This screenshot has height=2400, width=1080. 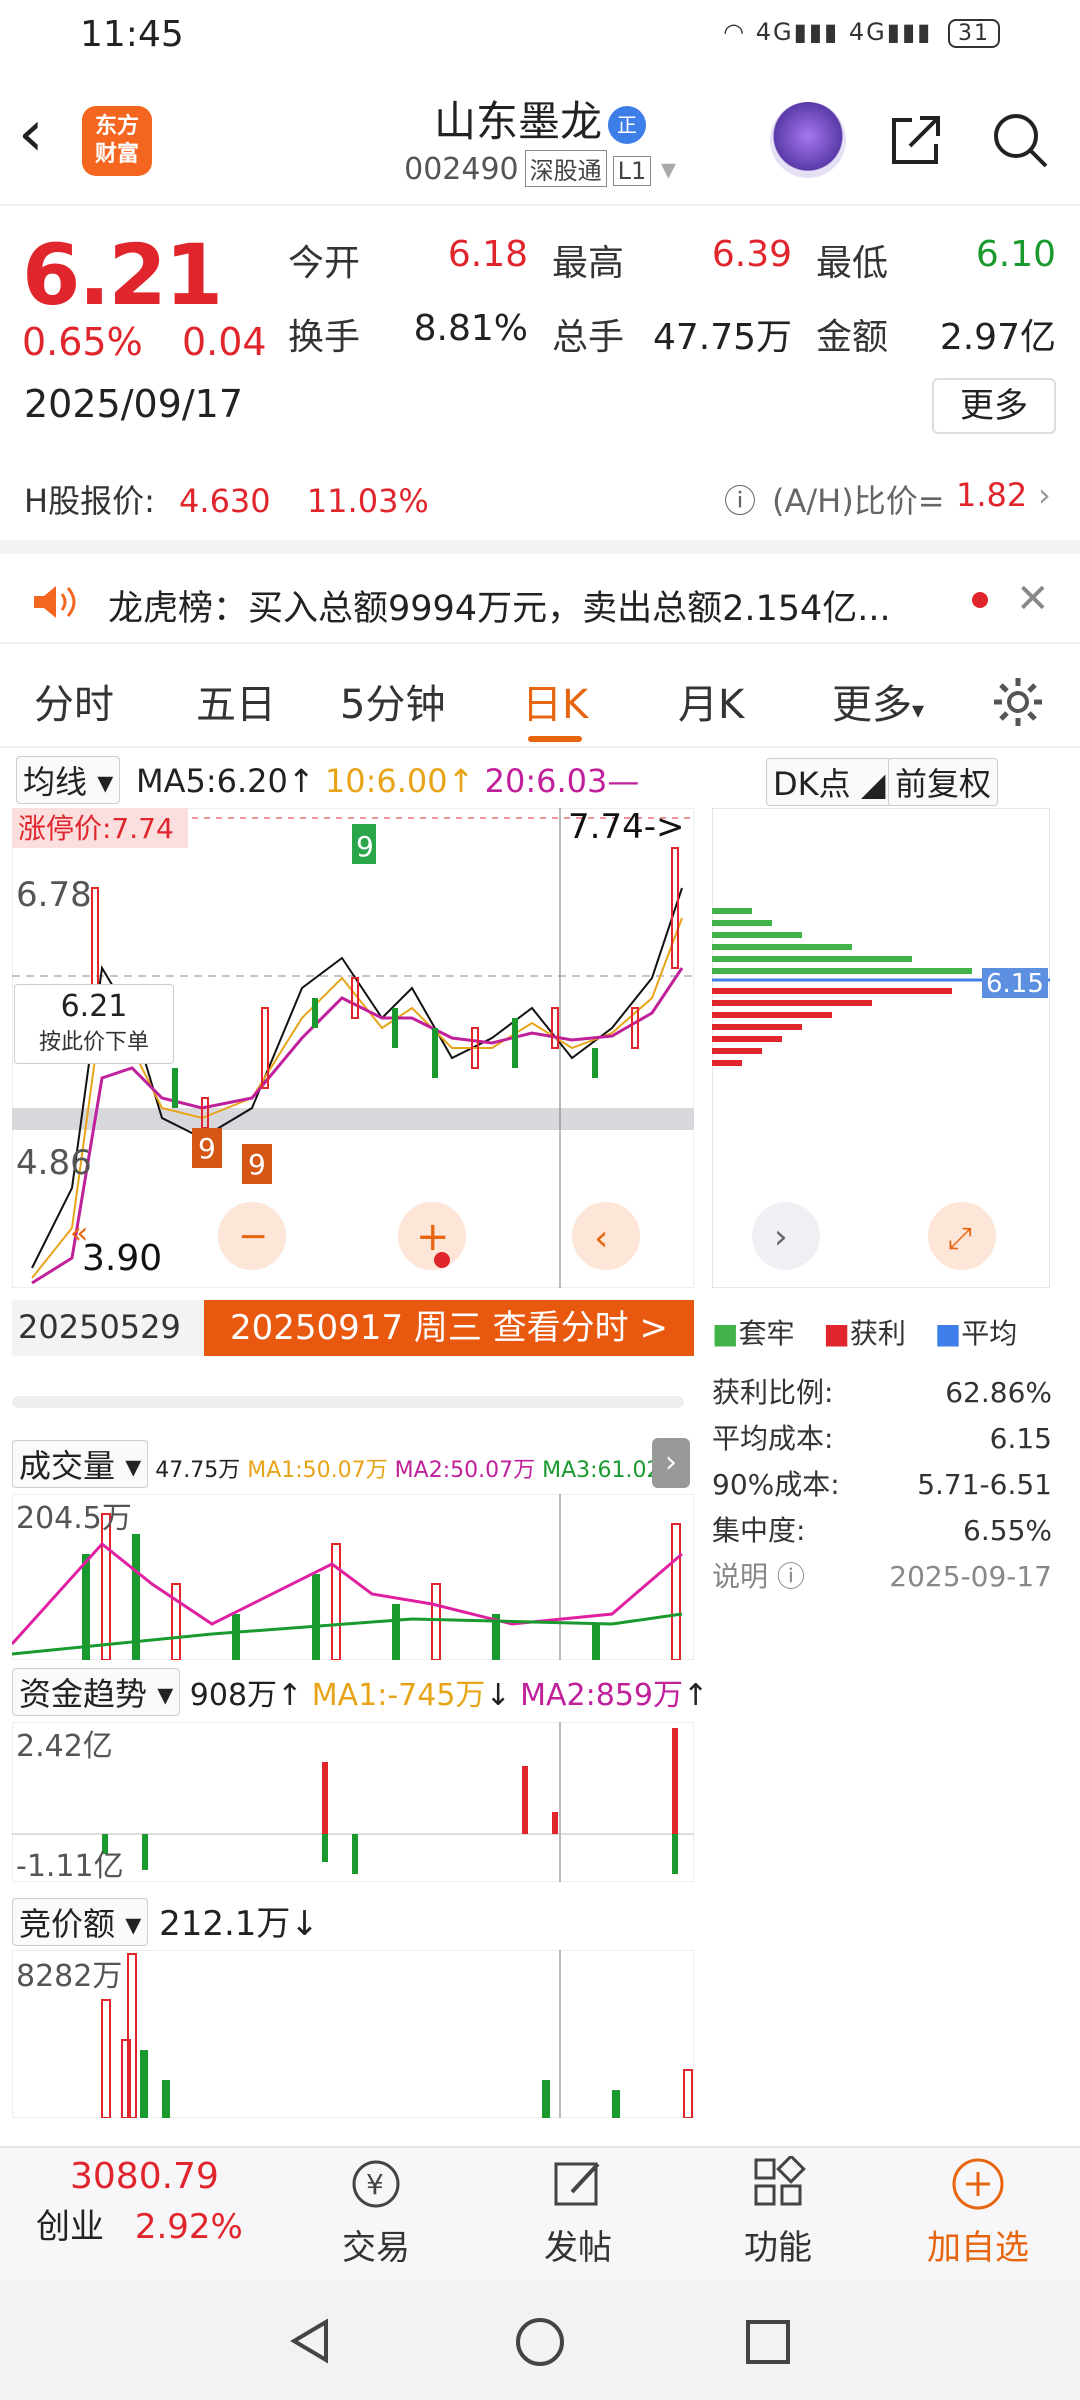 I want to click on volume-max-label: 204.5万, so click(x=74, y=1518).